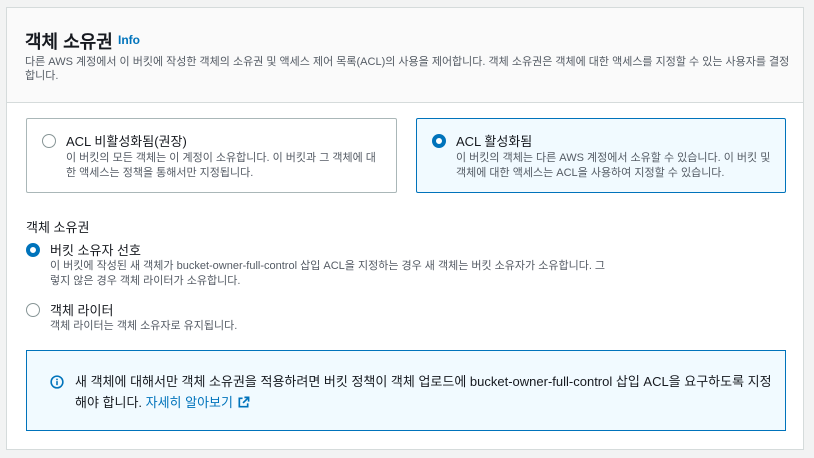 The image size is (814, 458). Describe the element at coordinates (49, 141) in the screenshot. I see `acl-disabled-radio` at that location.